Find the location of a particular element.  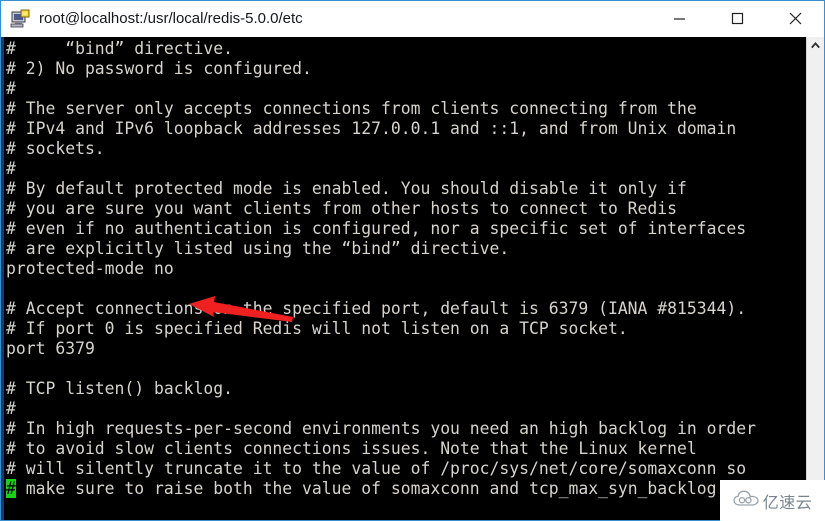

terminal-line: # 2) No password is configured. is located at coordinates (159, 68).